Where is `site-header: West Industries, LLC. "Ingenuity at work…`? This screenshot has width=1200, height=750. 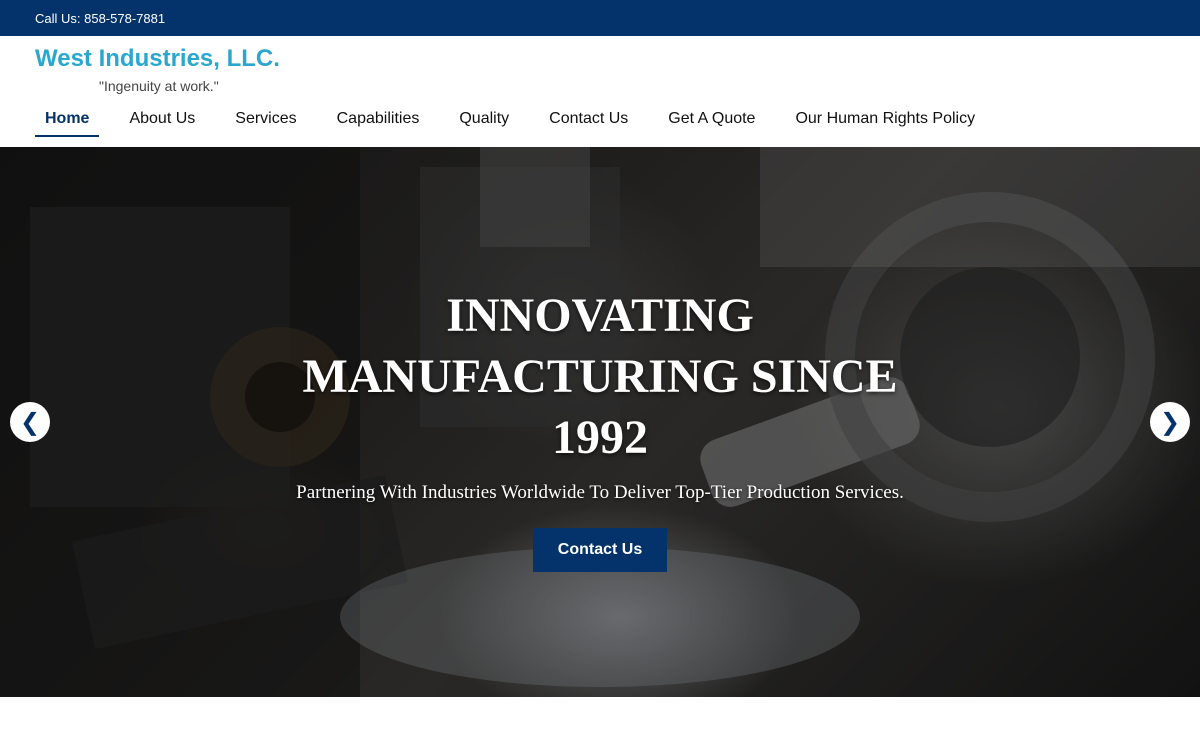
site-header: West Industries, LLC. "Ingenuity at work… is located at coordinates (600, 91).